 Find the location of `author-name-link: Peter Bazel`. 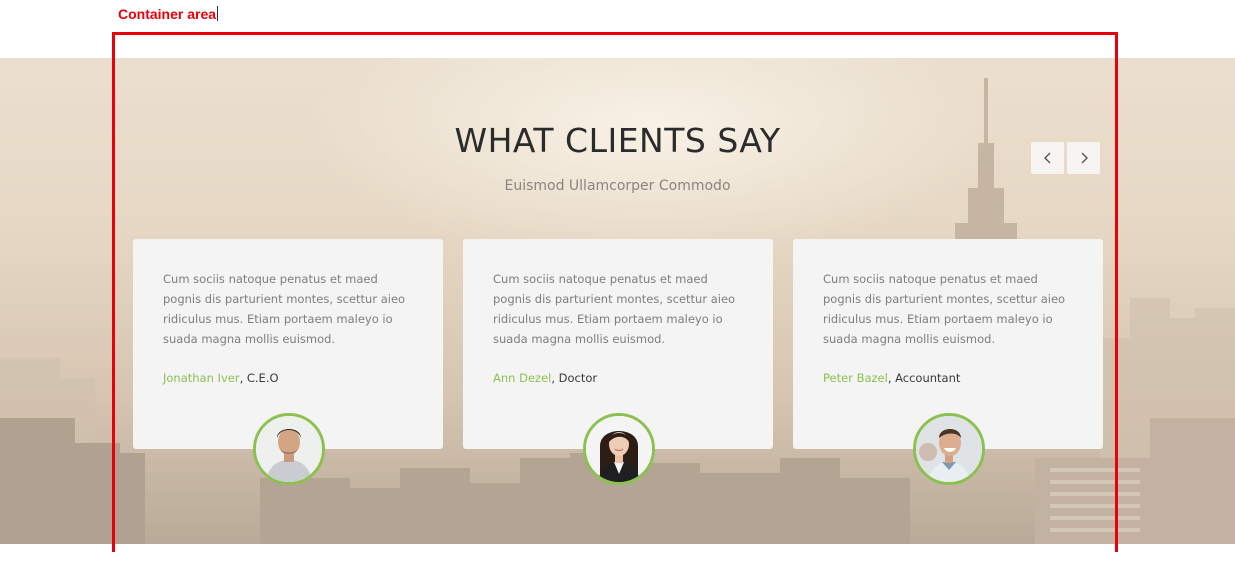

author-name-link: Peter Bazel is located at coordinates (855, 378).